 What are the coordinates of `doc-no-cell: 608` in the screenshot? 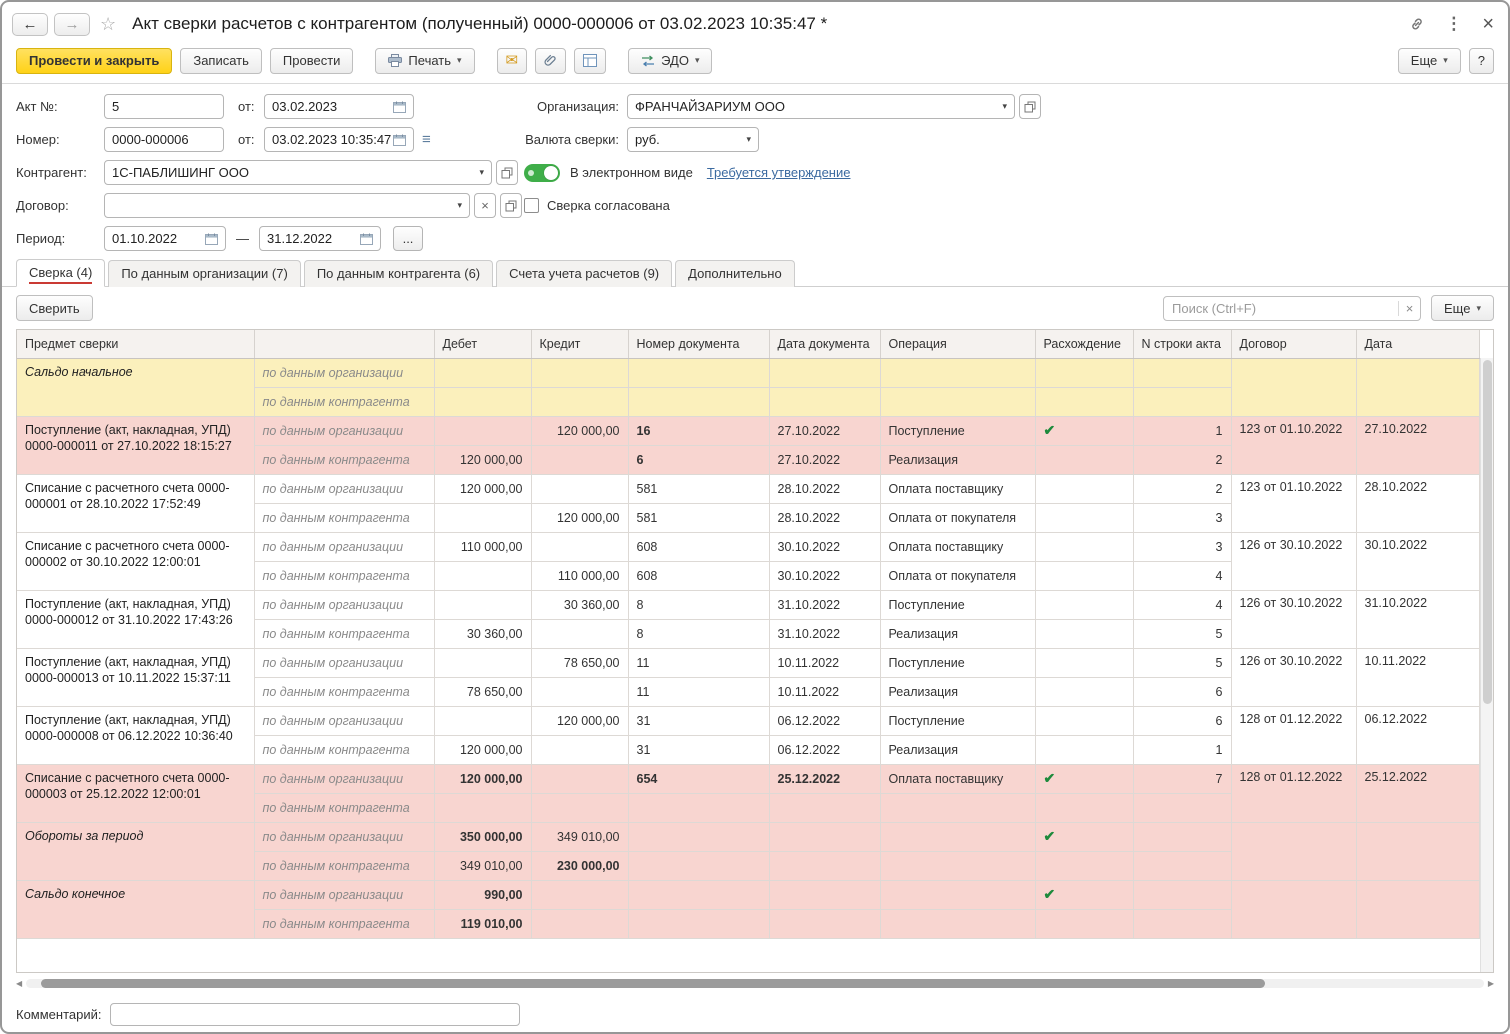 It's located at (699, 576).